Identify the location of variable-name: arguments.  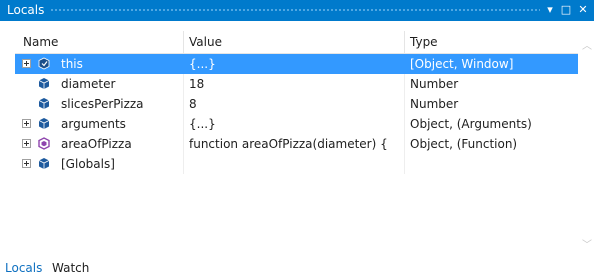
(93, 124).